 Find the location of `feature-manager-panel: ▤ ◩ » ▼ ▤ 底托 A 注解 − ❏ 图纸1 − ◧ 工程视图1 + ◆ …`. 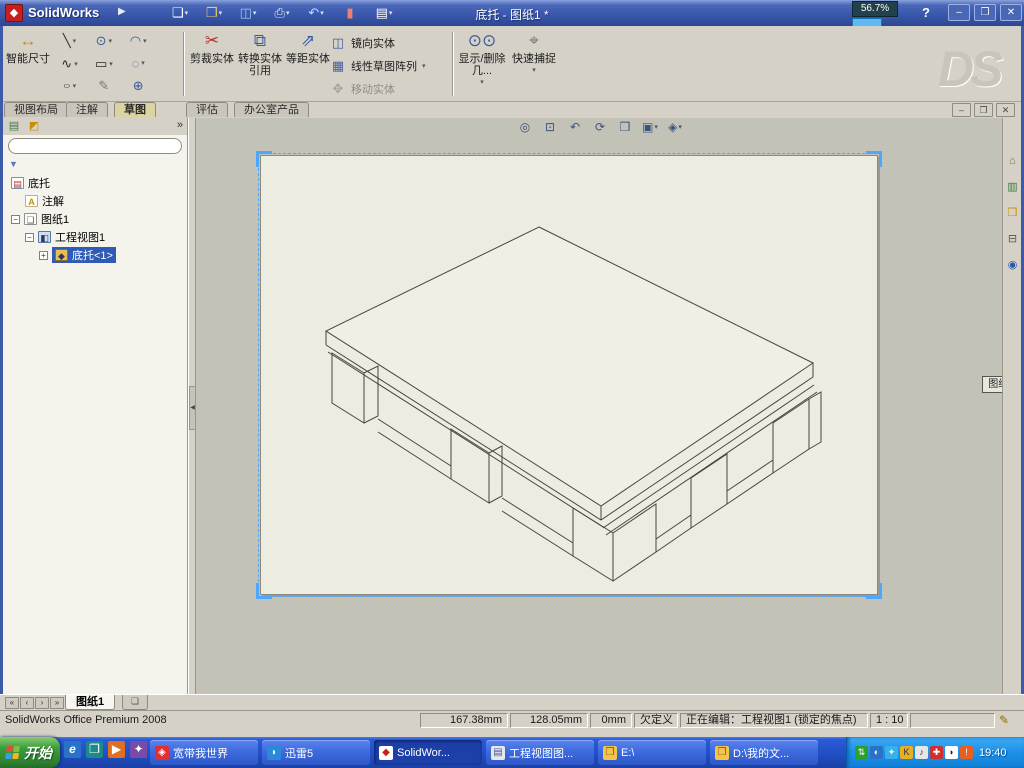

feature-manager-panel: ▤ ◩ » ▼ ▤ 底托 A 注解 − ❏ 图纸1 − ◧ 工程视图1 + ◆ … is located at coordinates (95, 406).